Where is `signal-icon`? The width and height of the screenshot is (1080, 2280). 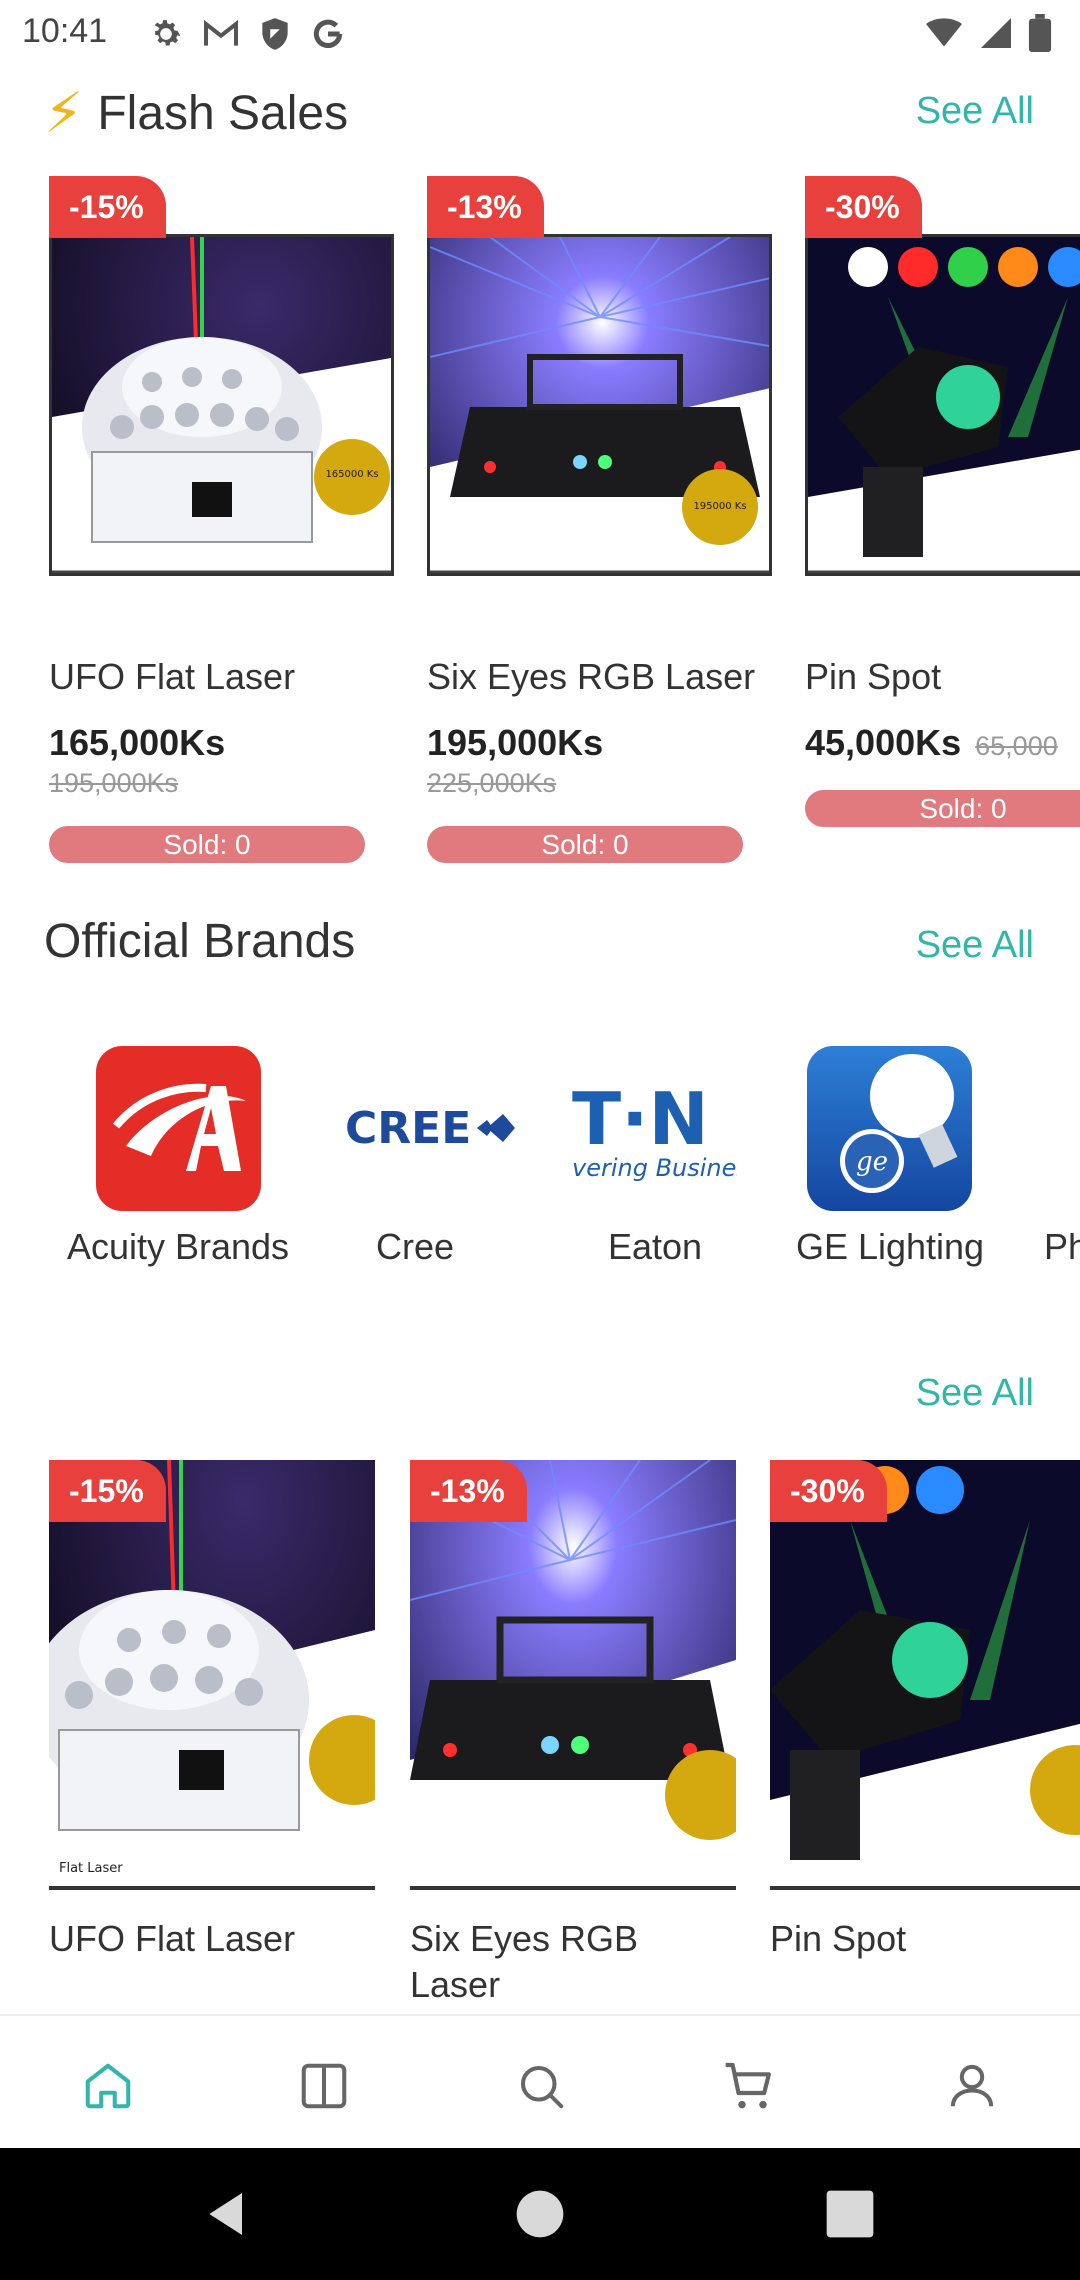 signal-icon is located at coordinates (996, 33).